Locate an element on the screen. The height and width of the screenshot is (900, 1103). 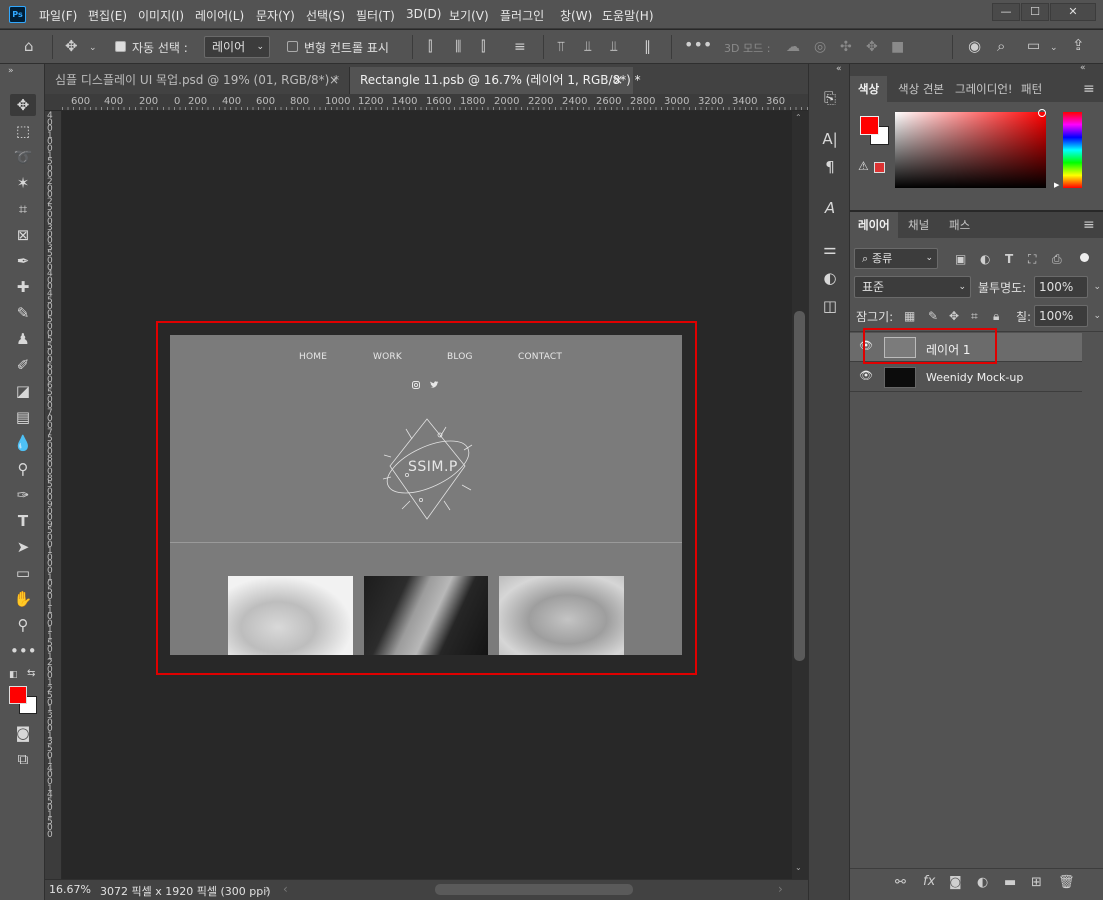
history-brush-icon: ✐ is located at coordinates (23, 365).